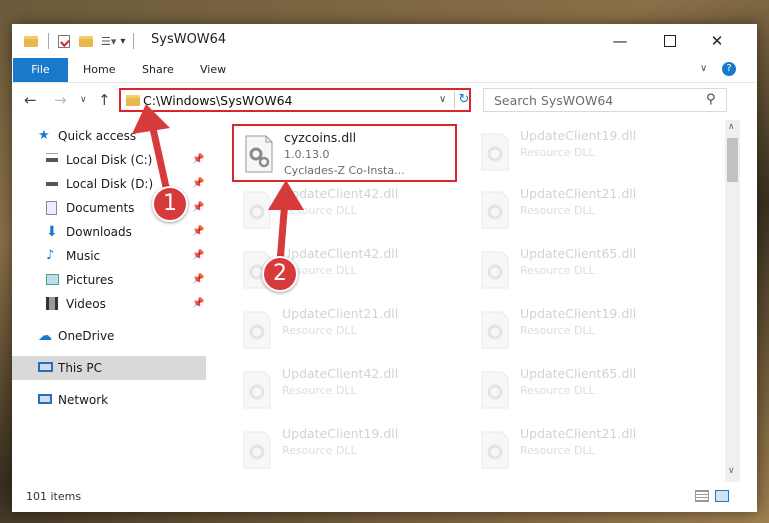 The image size is (769, 523). What do you see at coordinates (45, 399) in the screenshot?
I see `network-icon` at bounding box center [45, 399].